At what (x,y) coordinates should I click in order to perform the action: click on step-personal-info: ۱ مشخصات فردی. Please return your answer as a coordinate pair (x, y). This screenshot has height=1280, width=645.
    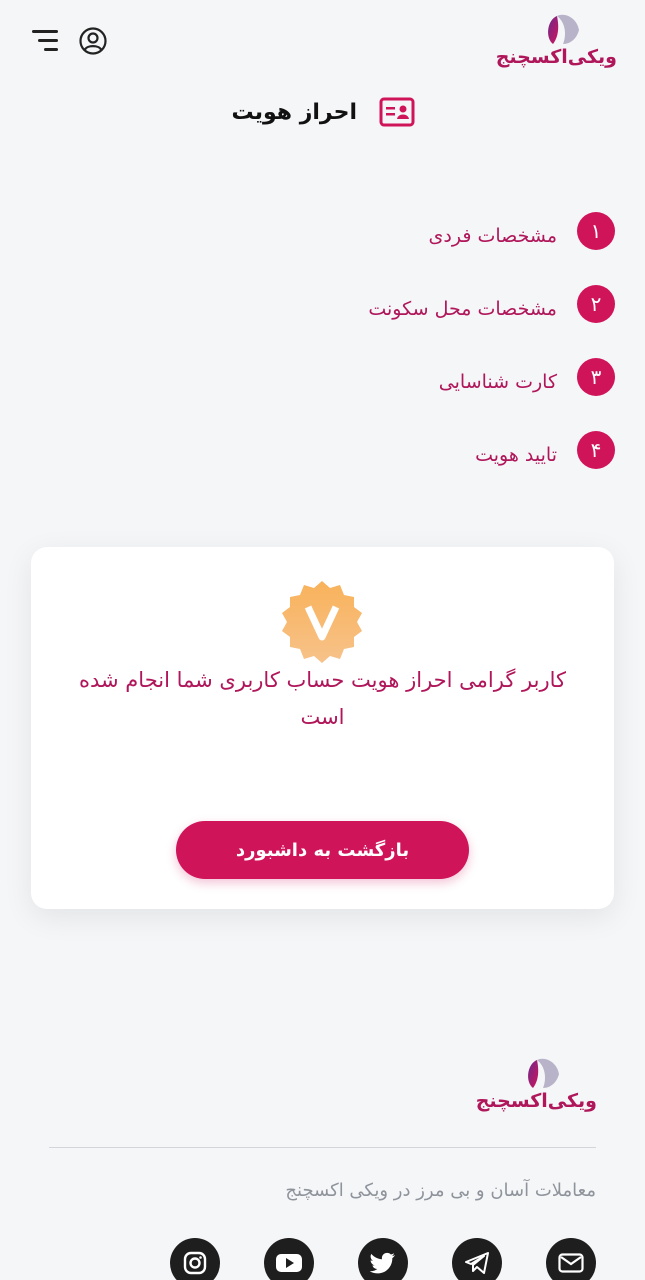
    Looking at the image, I should click on (335, 231).